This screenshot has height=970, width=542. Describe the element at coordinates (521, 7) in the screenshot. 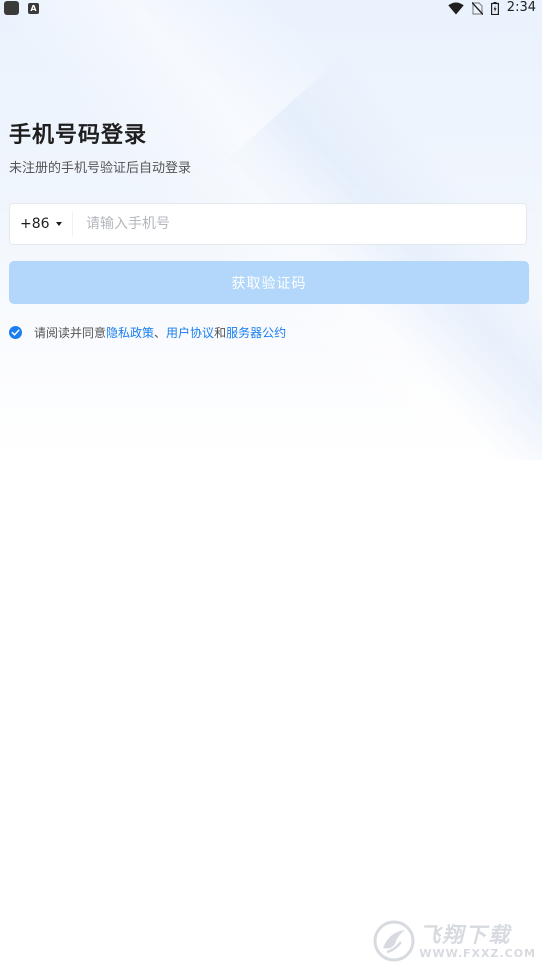

I see `status-time: 2:34` at that location.